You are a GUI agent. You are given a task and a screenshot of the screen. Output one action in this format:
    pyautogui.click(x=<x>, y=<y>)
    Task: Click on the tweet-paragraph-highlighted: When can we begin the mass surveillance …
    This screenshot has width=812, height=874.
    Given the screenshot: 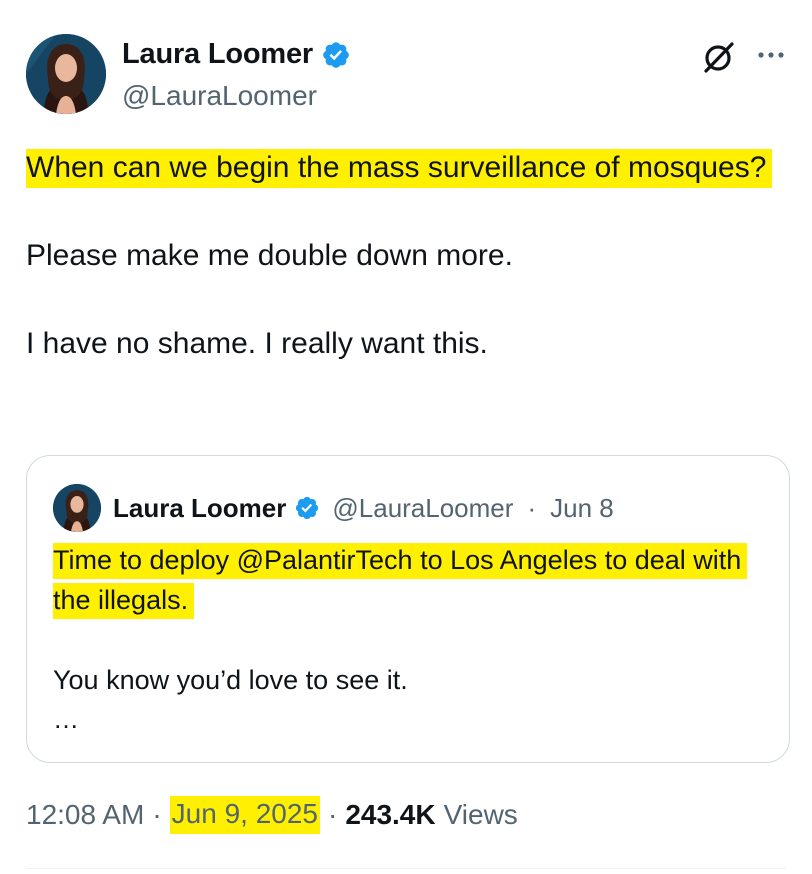 What is the action you would take?
    pyautogui.click(x=406, y=168)
    